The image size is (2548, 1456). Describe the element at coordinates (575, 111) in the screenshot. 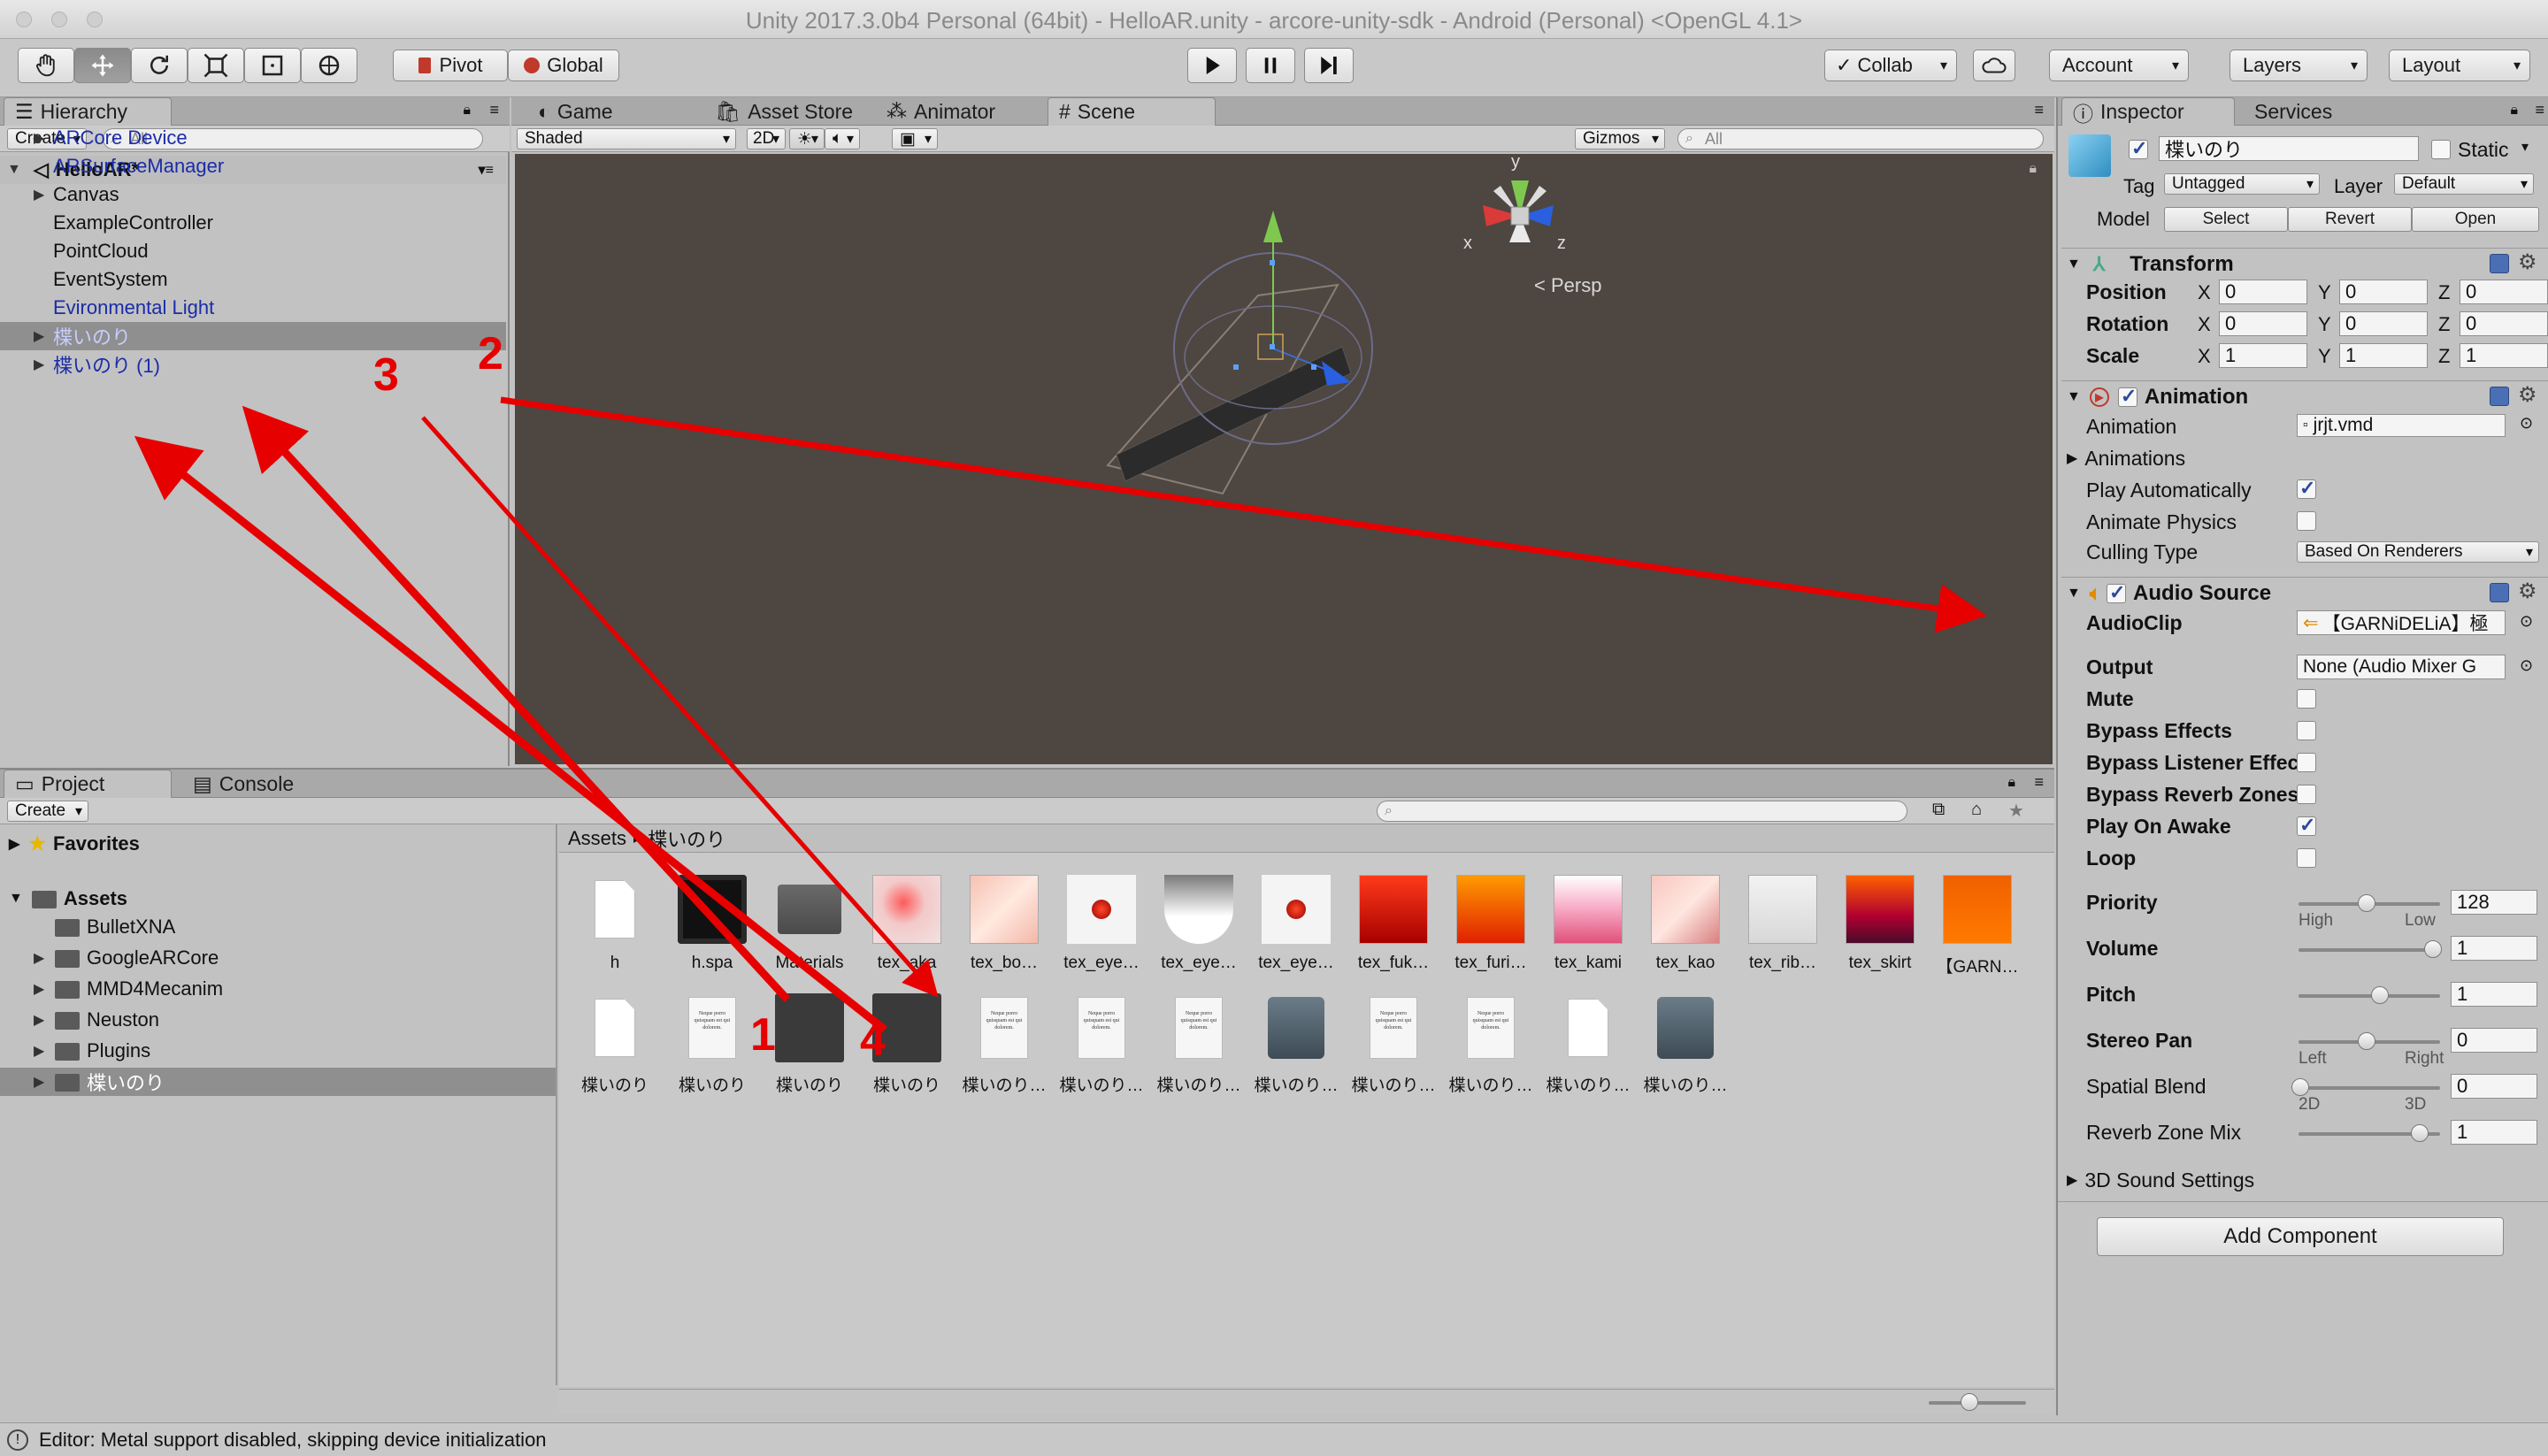

I see `tab-game: ◐ Game` at that location.